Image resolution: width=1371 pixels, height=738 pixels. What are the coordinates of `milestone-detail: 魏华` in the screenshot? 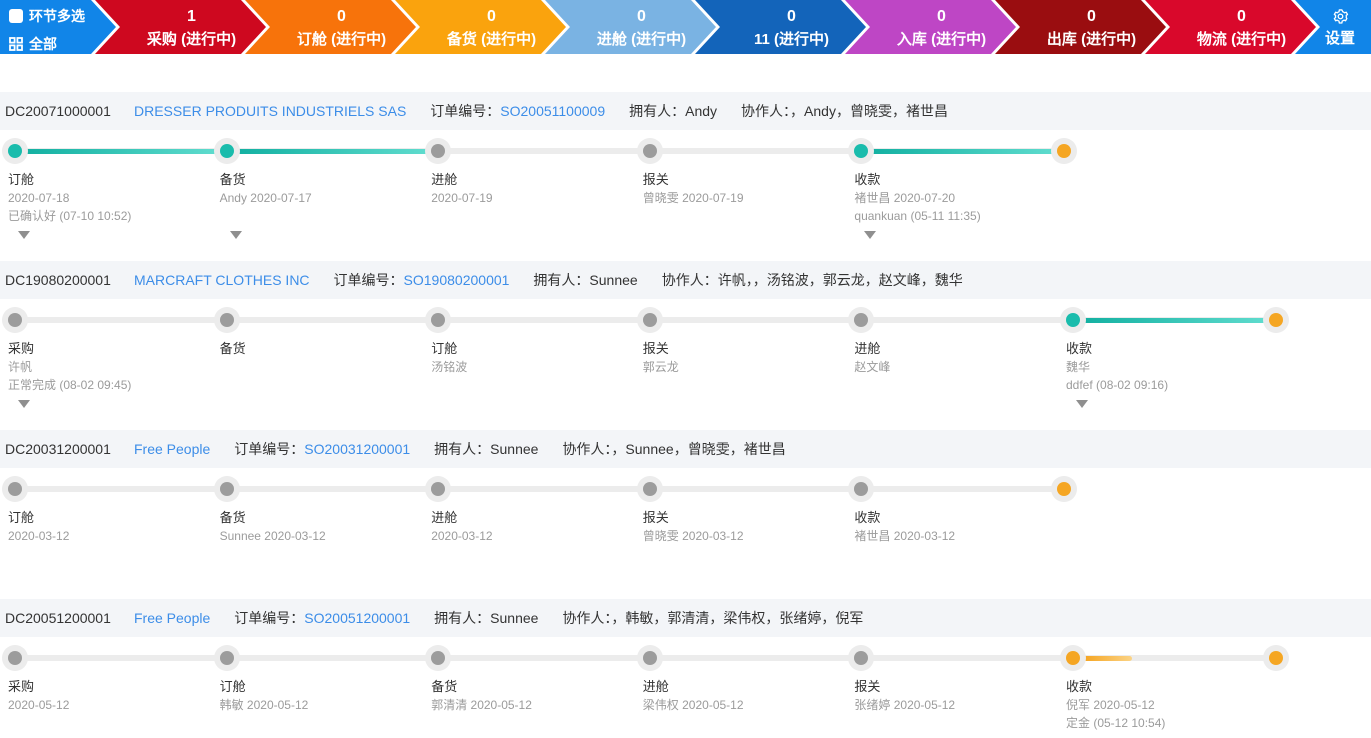 It's located at (1078, 367).